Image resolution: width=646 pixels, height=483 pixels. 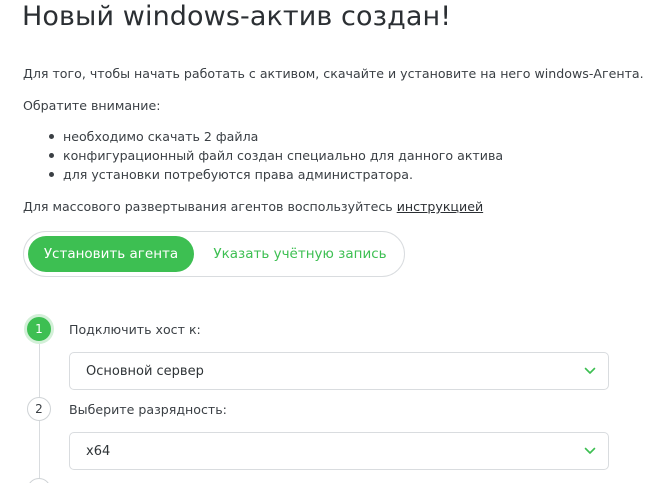 What do you see at coordinates (276, 138) in the screenshot?
I see `list-item: необходимо скачать 2 файла` at bounding box center [276, 138].